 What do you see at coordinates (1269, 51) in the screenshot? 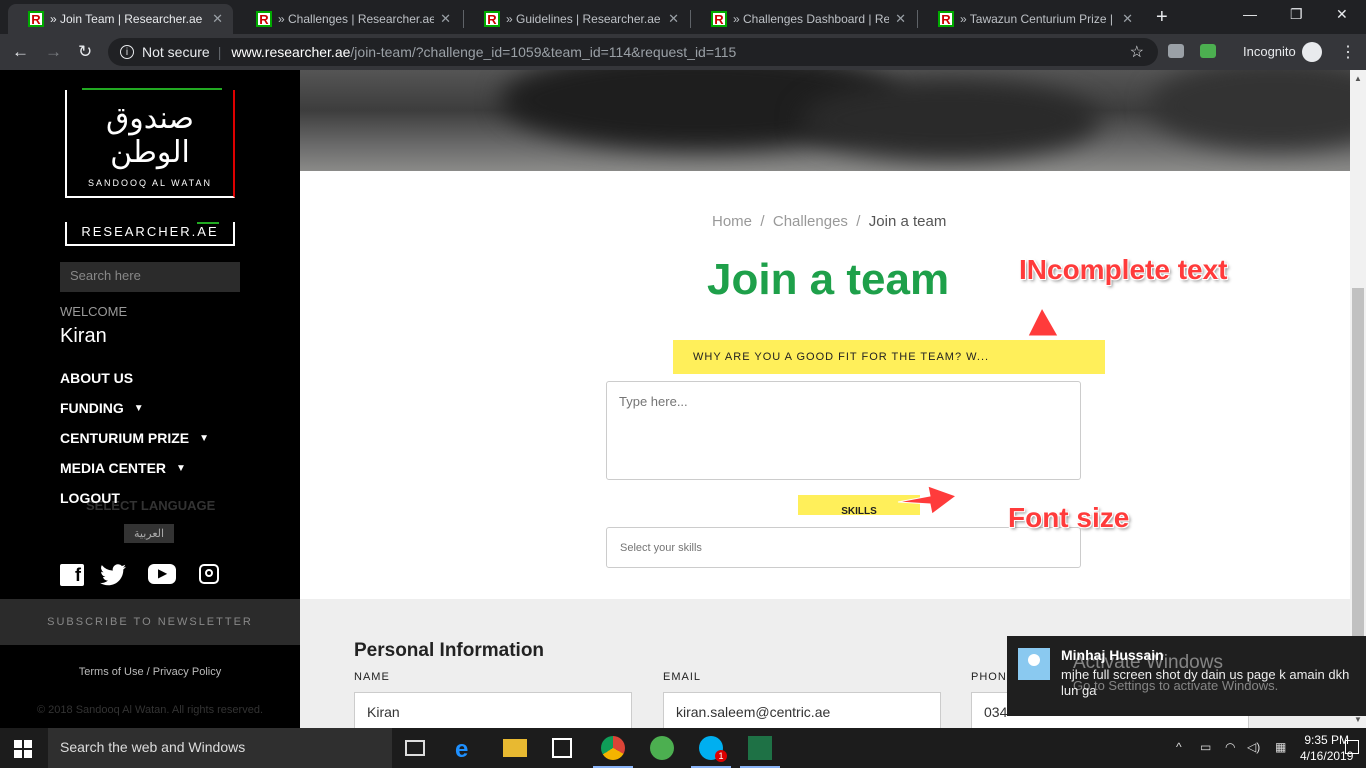
I see `incognito-label: Incognito` at bounding box center [1269, 51].